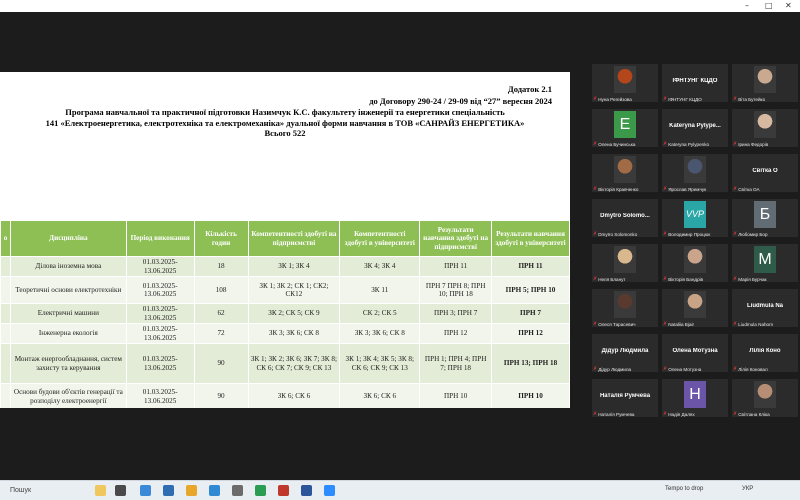 The width and height of the screenshot is (800, 500). I want to click on participant-tile: Світка О ✗ Світка ОА, so click(765, 173).